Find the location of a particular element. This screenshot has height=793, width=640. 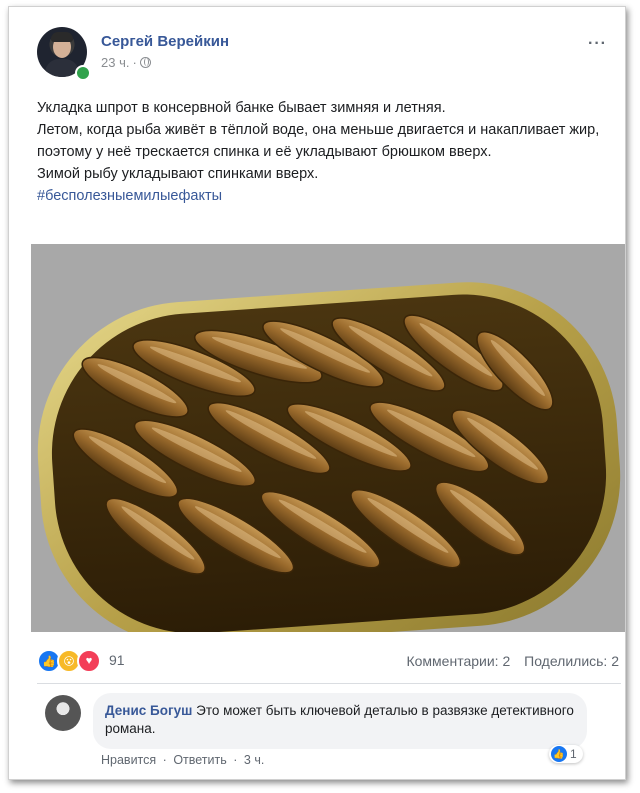

comment-time: 3 ч. is located at coordinates (254, 760).